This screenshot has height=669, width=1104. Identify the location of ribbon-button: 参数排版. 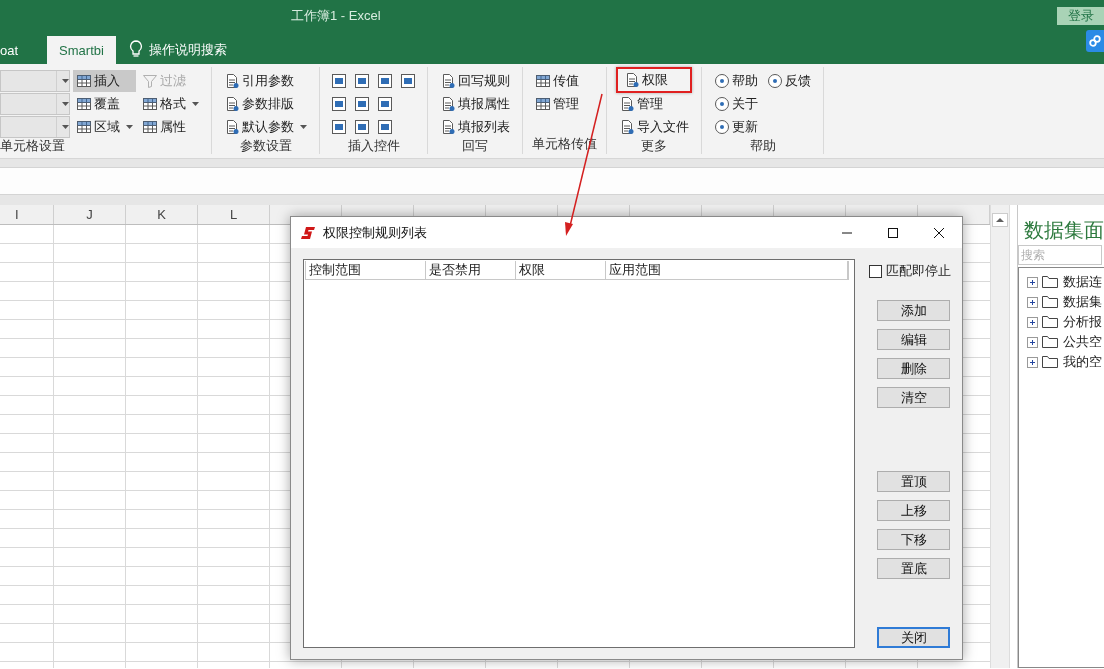
(265, 104).